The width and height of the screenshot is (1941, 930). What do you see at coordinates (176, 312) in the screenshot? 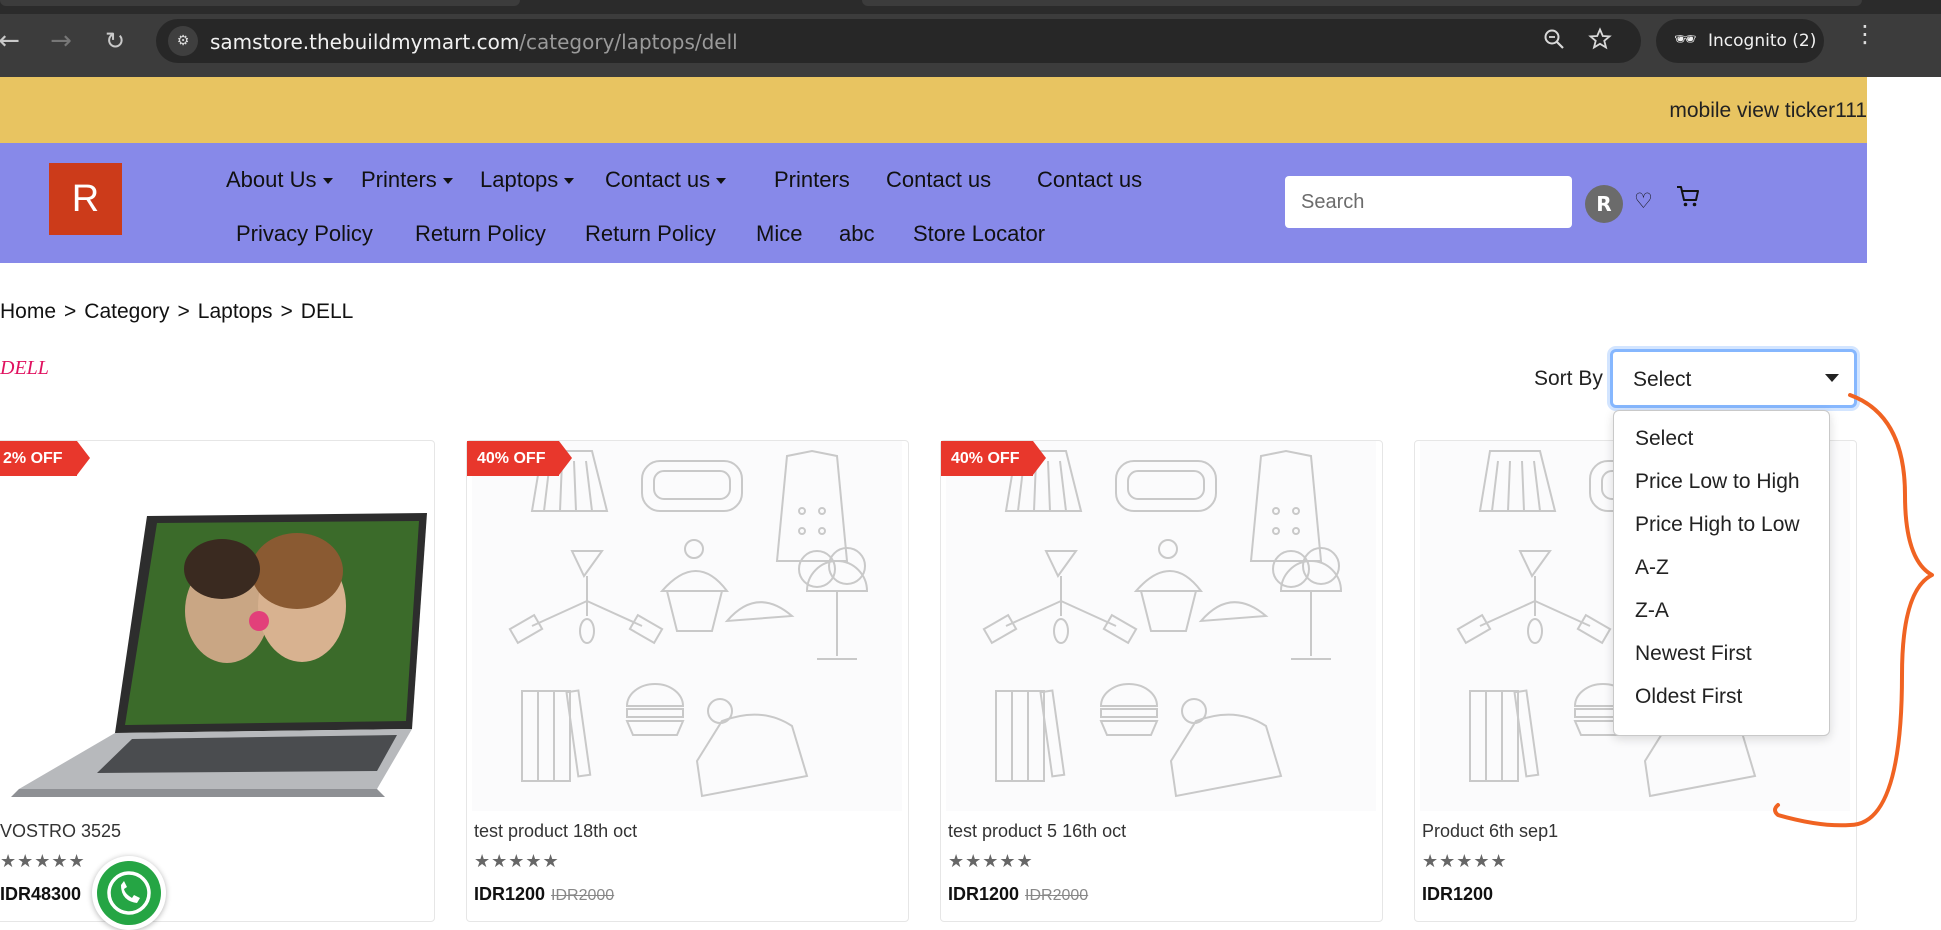
I see `breadcrumb: Home > Category > Laptops > DELL` at bounding box center [176, 312].